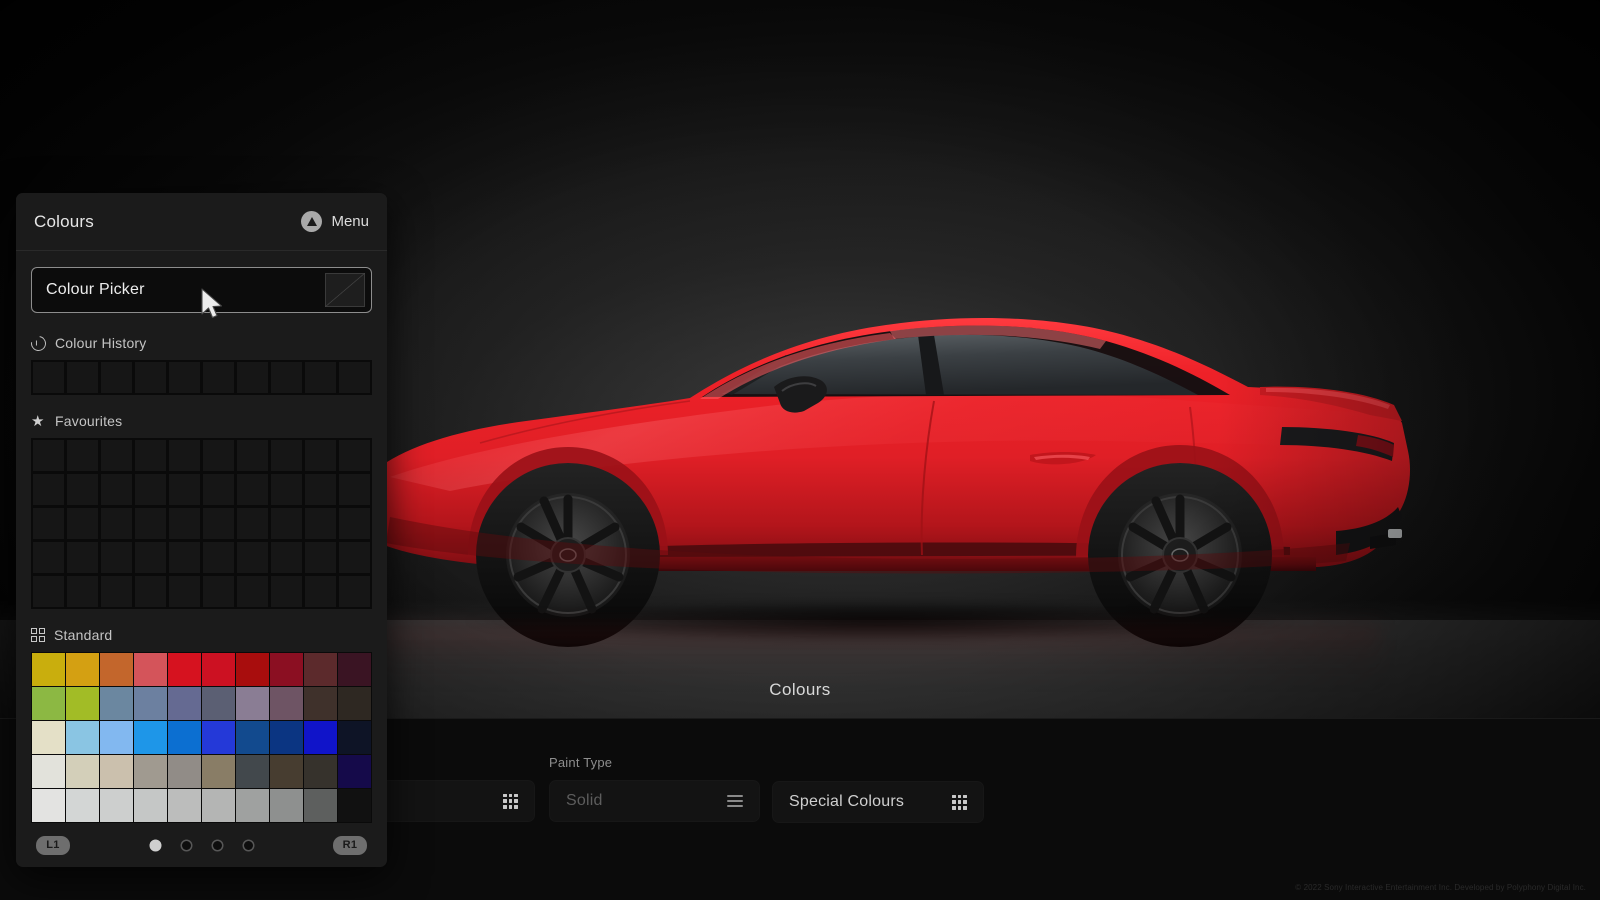 This screenshot has width=1600, height=900. What do you see at coordinates (201, 290) in the screenshot?
I see `colour-picker-row: Colour Picker` at bounding box center [201, 290].